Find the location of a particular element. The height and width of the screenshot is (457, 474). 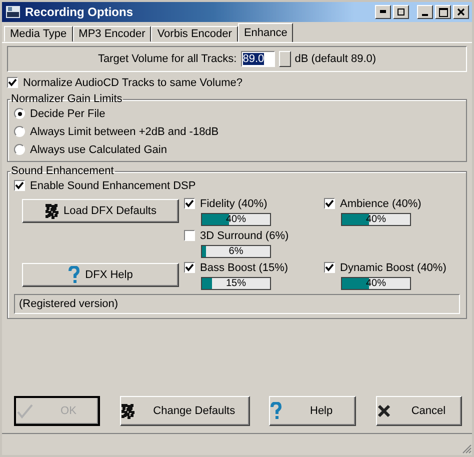

progress-reading: 6% is located at coordinates (236, 251).